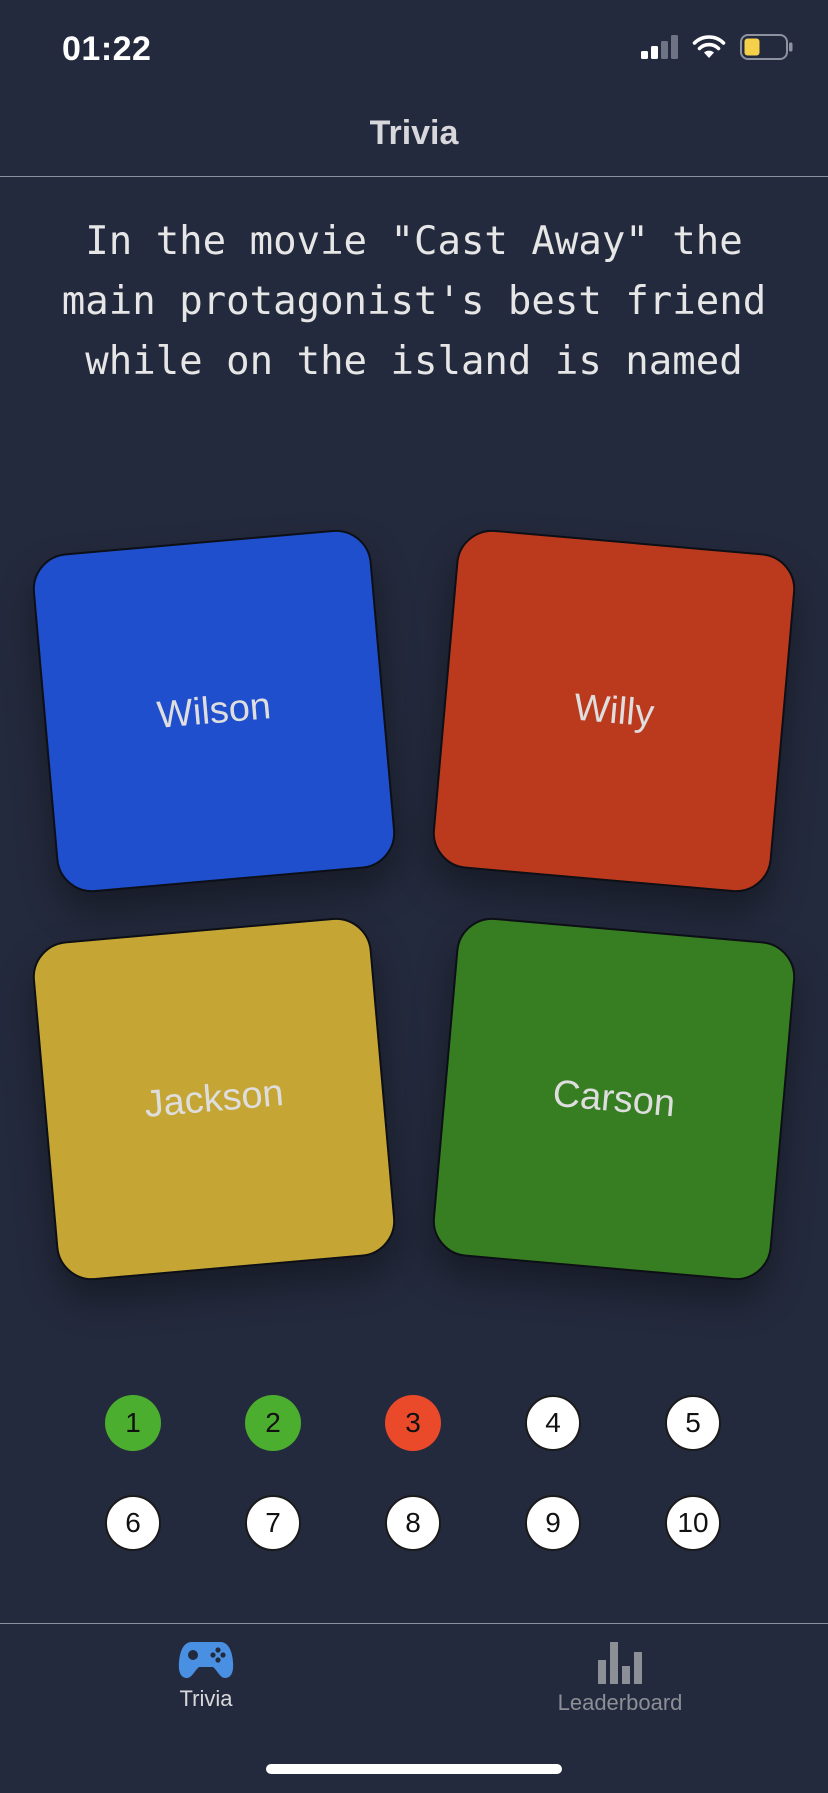  I want to click on answer-card-carson: Carson, so click(614, 1099).